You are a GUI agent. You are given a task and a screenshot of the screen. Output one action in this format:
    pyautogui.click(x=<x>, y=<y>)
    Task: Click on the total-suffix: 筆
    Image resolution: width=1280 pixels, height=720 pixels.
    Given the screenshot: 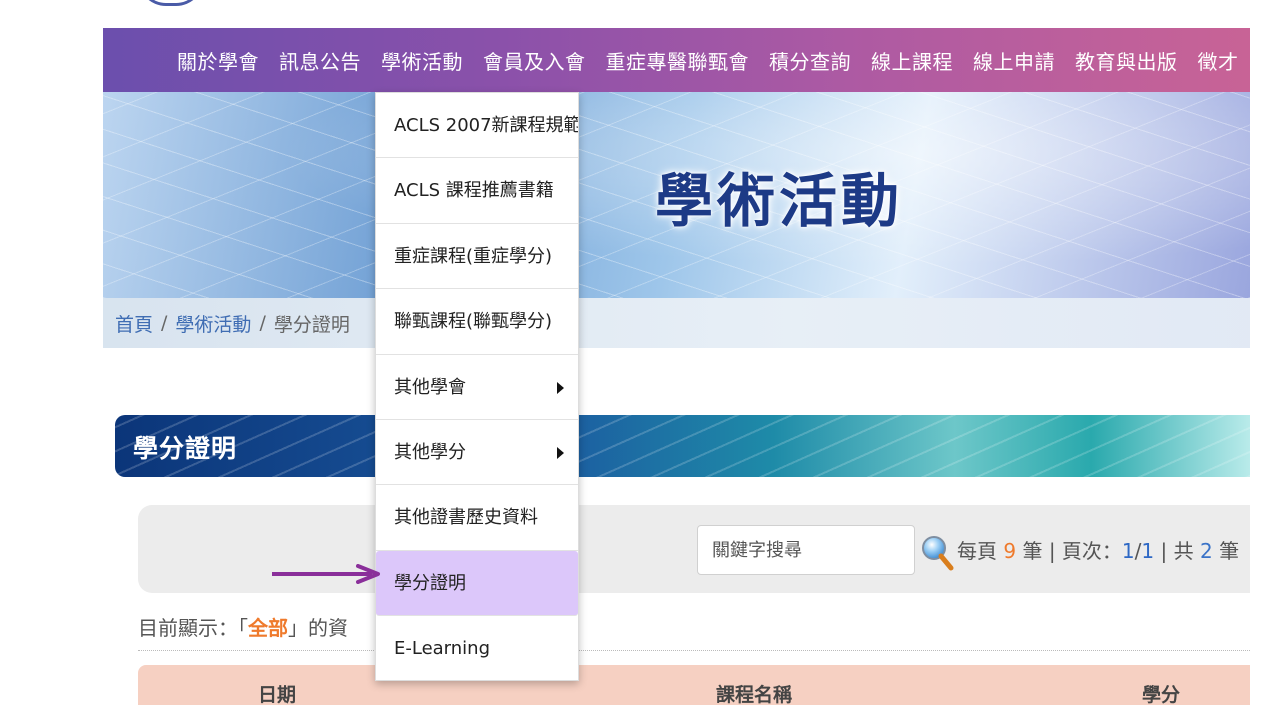 What is the action you would take?
    pyautogui.click(x=1229, y=551)
    